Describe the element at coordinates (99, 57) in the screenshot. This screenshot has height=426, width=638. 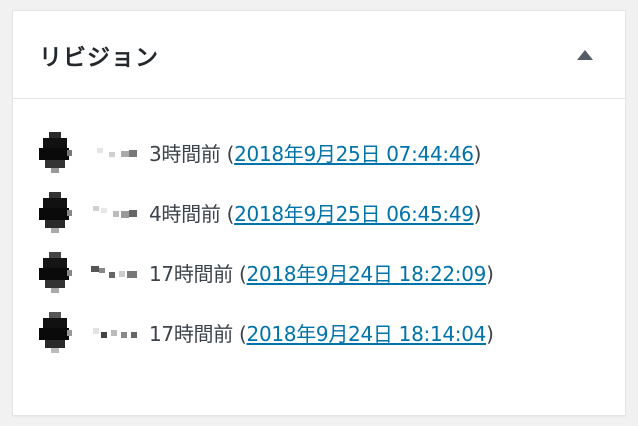
I see `panel-title: リビジョン` at that location.